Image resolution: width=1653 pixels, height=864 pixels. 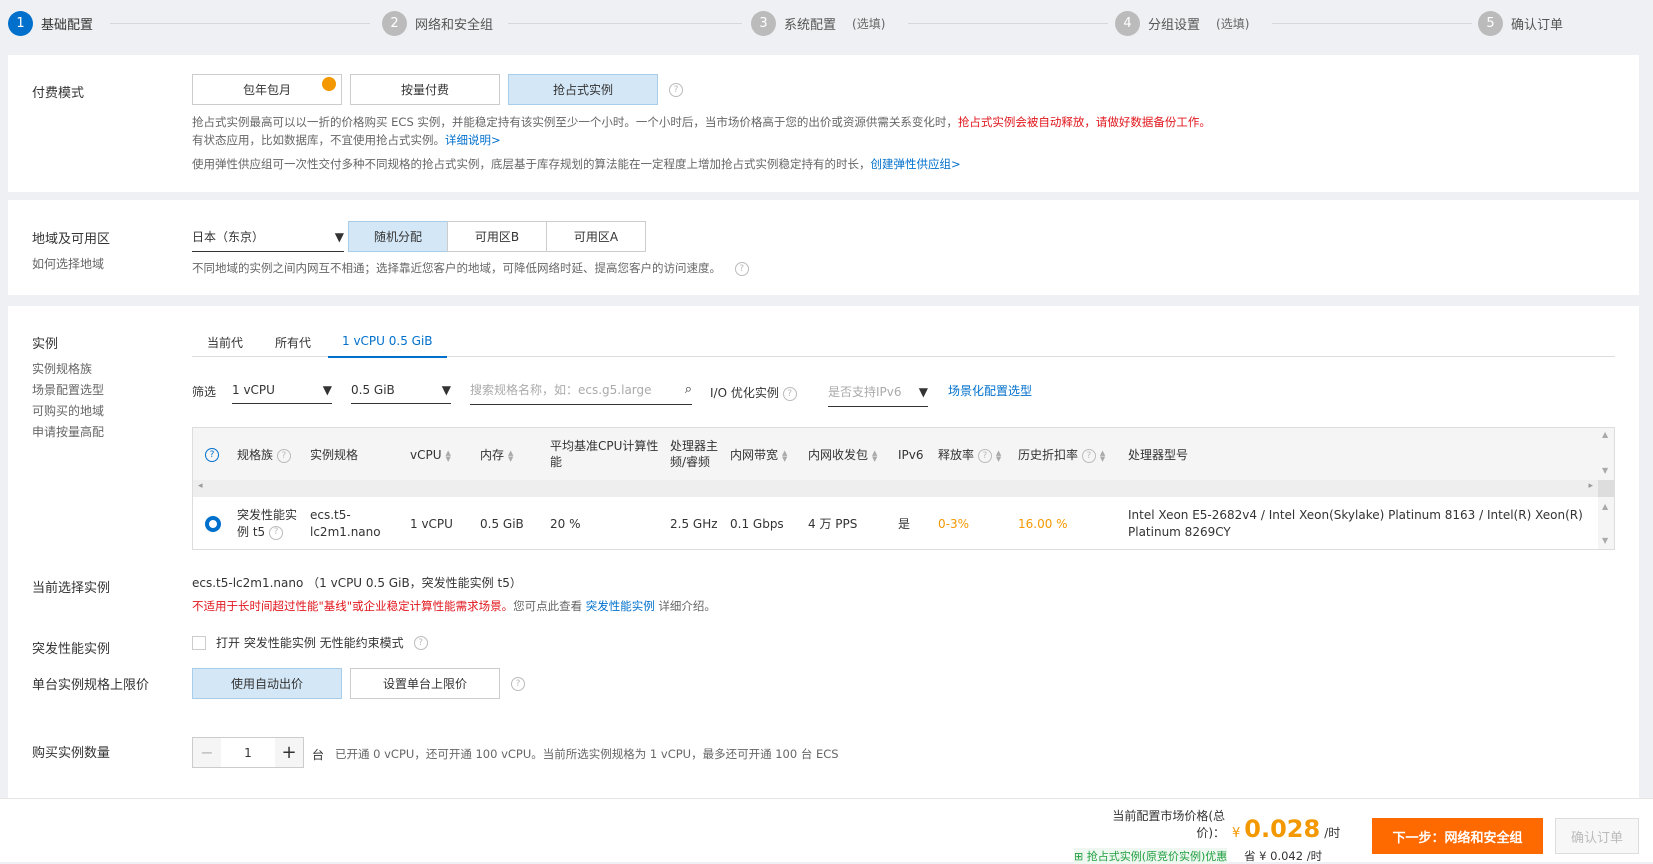 What do you see at coordinates (954, 524) in the screenshot?
I see `cell-release-rate: 0-3%` at bounding box center [954, 524].